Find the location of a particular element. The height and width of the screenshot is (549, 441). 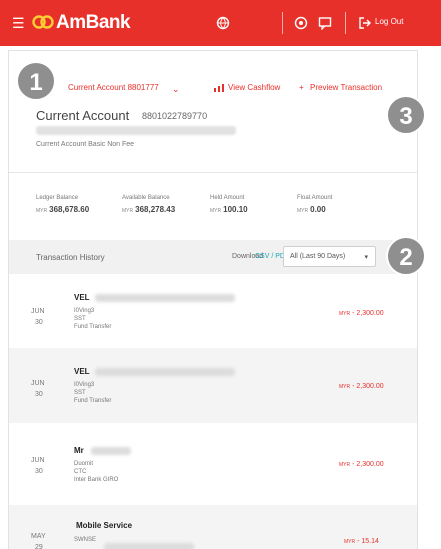

transaction-amount: MYR - 15.14 is located at coordinates (361, 541).